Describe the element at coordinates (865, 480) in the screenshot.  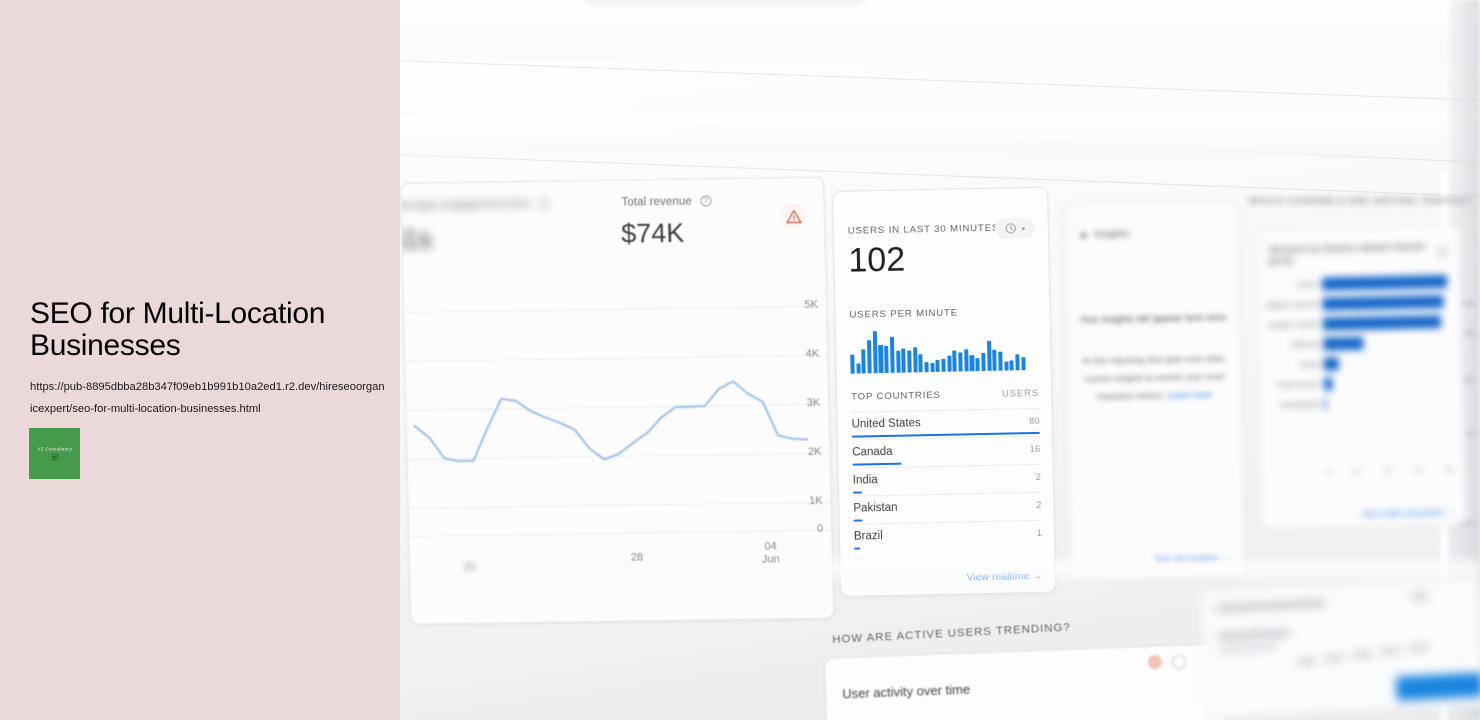
I see `country-name: India` at that location.